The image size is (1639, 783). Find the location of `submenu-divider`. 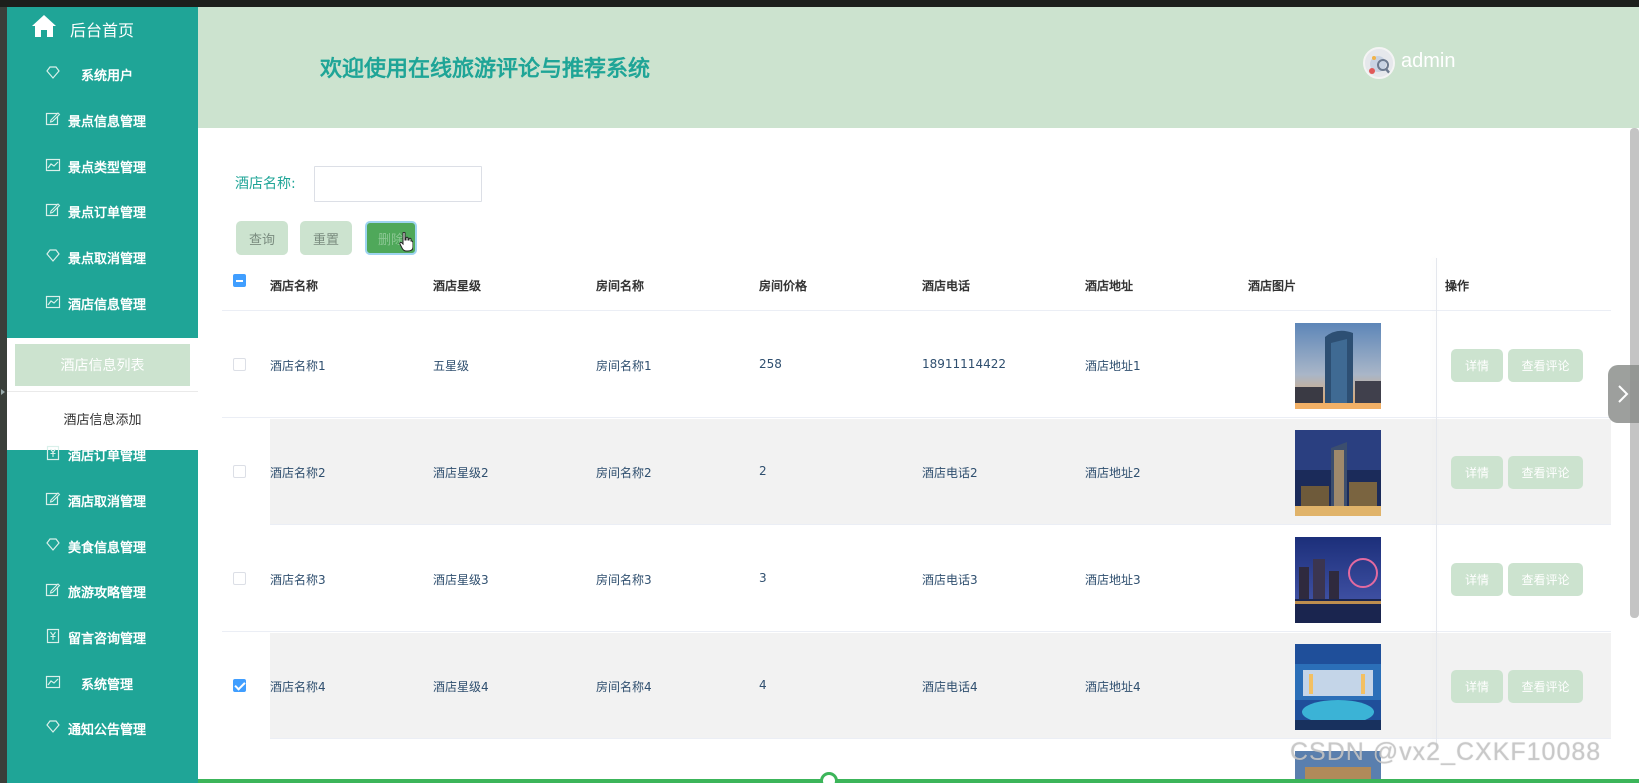

submenu-divider is located at coordinates (102, 391).